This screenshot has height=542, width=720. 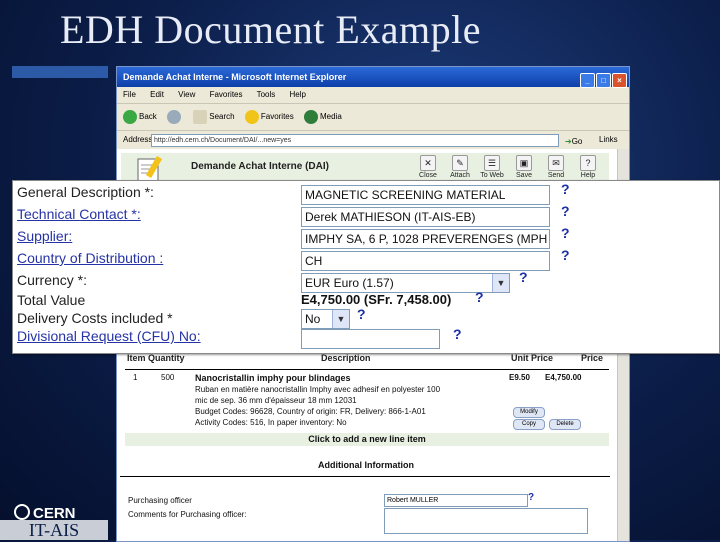 What do you see at coordinates (373, 95) in the screenshot?
I see `menu-bar: File Edit View Favorites Tools Help` at bounding box center [373, 95].